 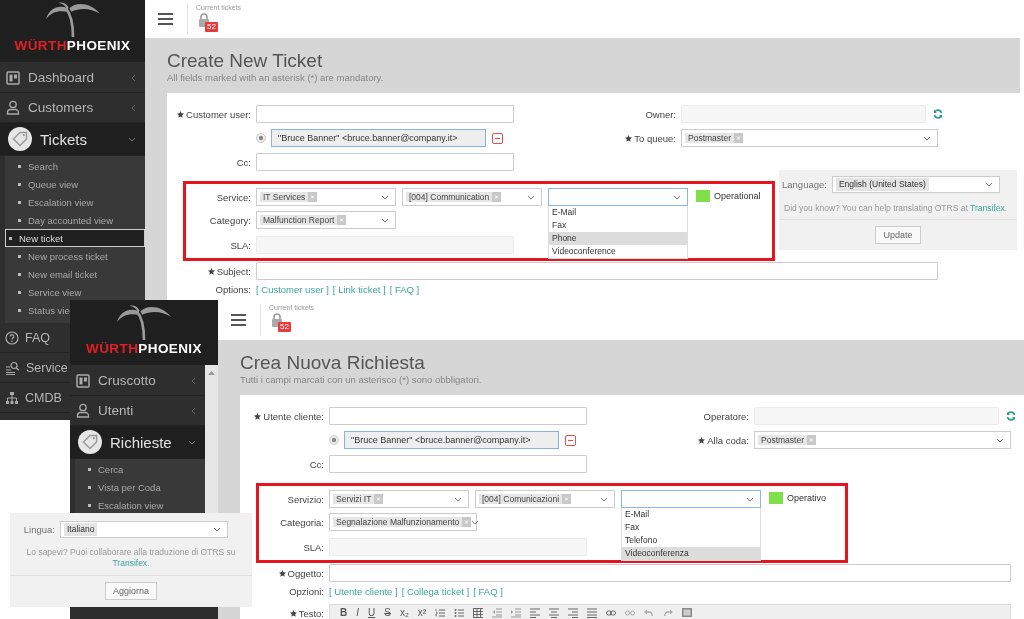 I want to click on update-button: Update, so click(x=898, y=235).